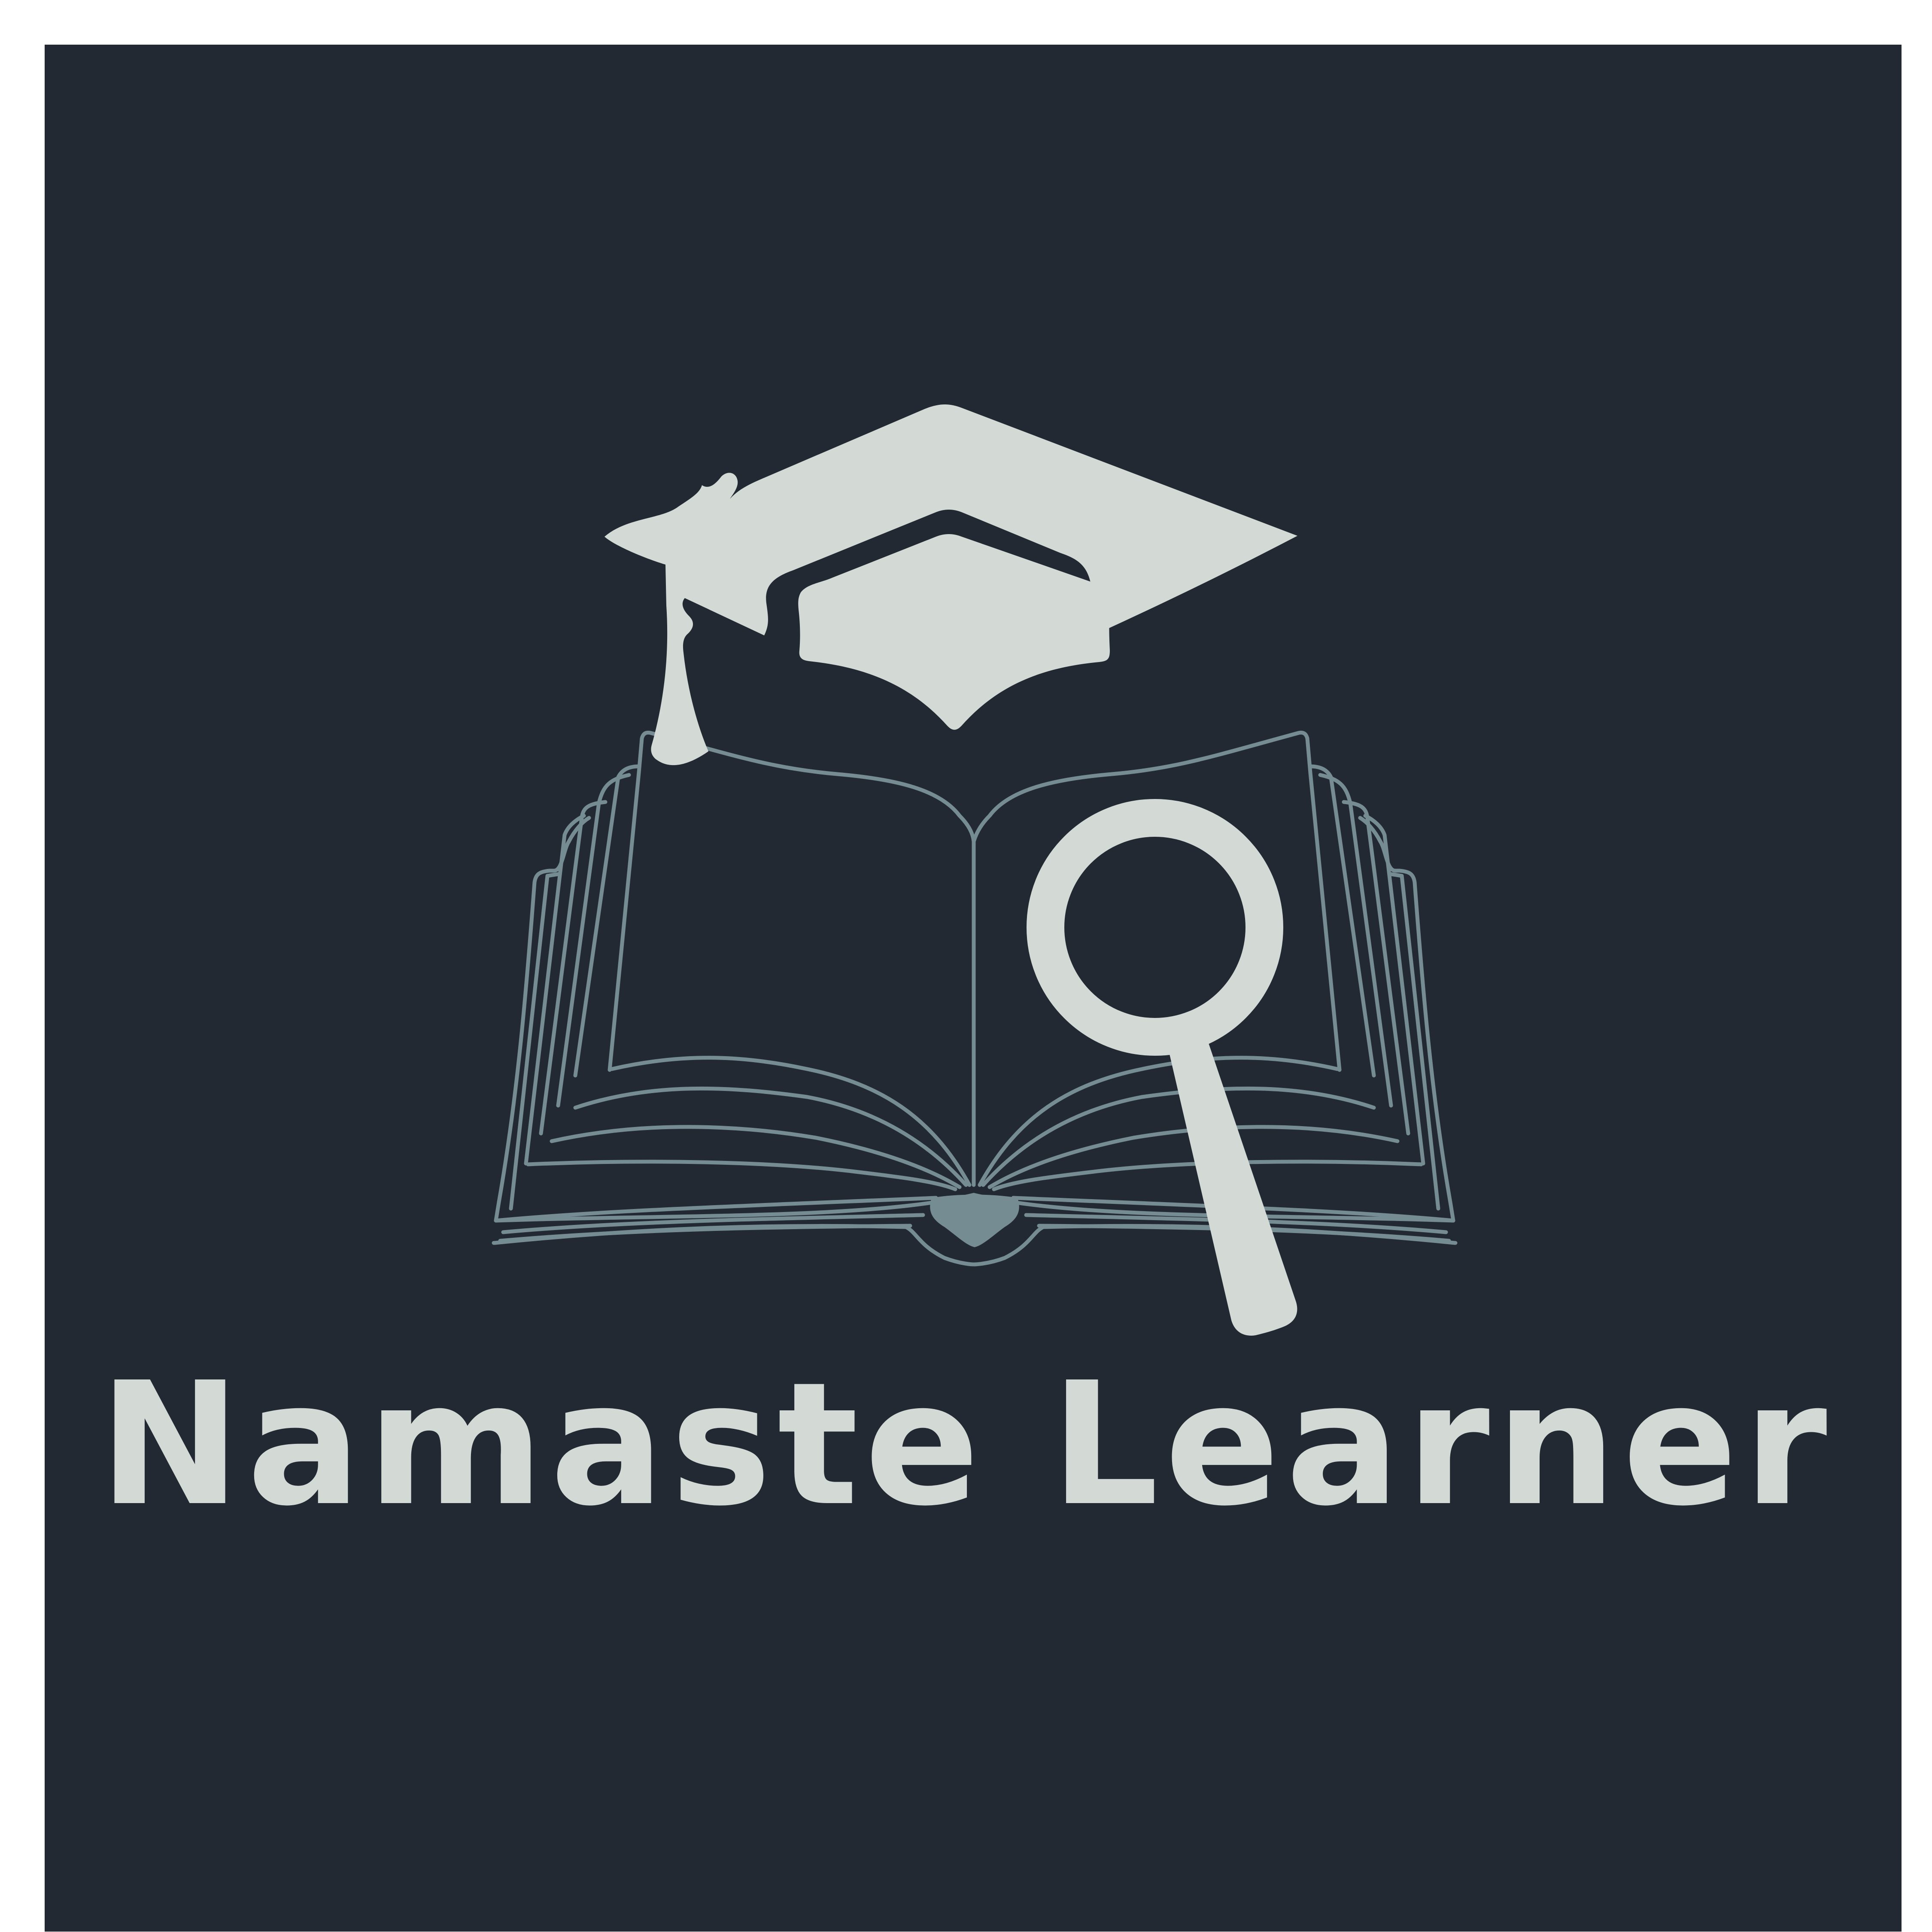 This screenshot has height=1932, width=1932. I want to click on brand-name: Namaste Learner, so click(966, 1444).